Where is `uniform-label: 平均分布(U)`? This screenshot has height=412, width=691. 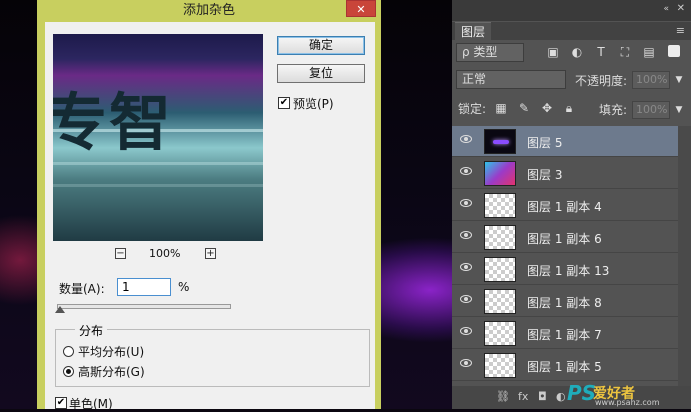
uniform-label: 平均分布(U) is located at coordinates (111, 352).